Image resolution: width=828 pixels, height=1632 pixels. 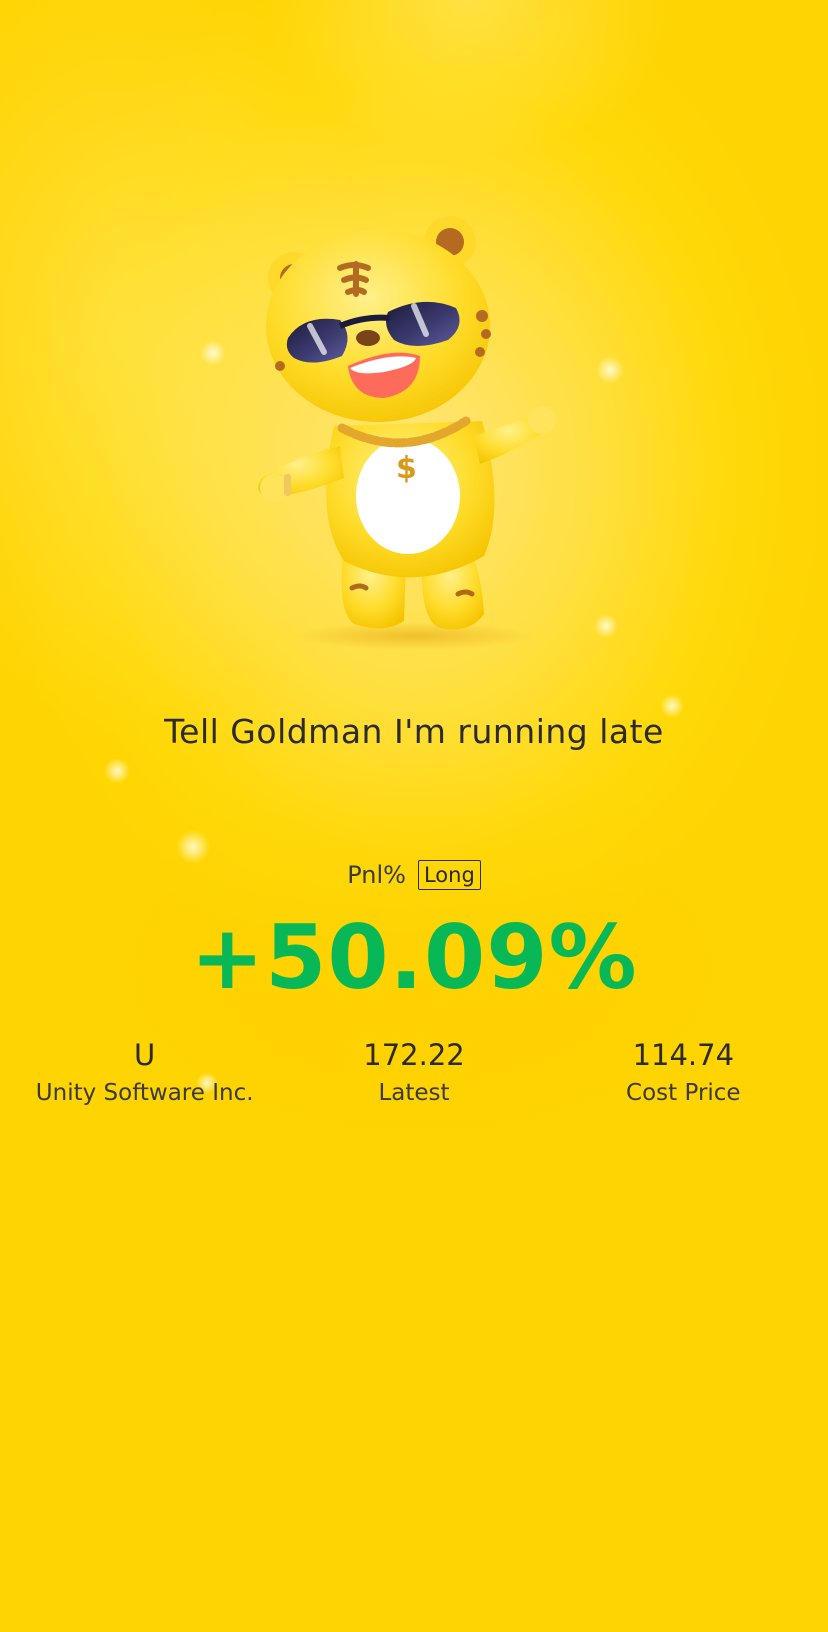 What do you see at coordinates (145, 1055) in the screenshot?
I see `stock-symbol: U` at bounding box center [145, 1055].